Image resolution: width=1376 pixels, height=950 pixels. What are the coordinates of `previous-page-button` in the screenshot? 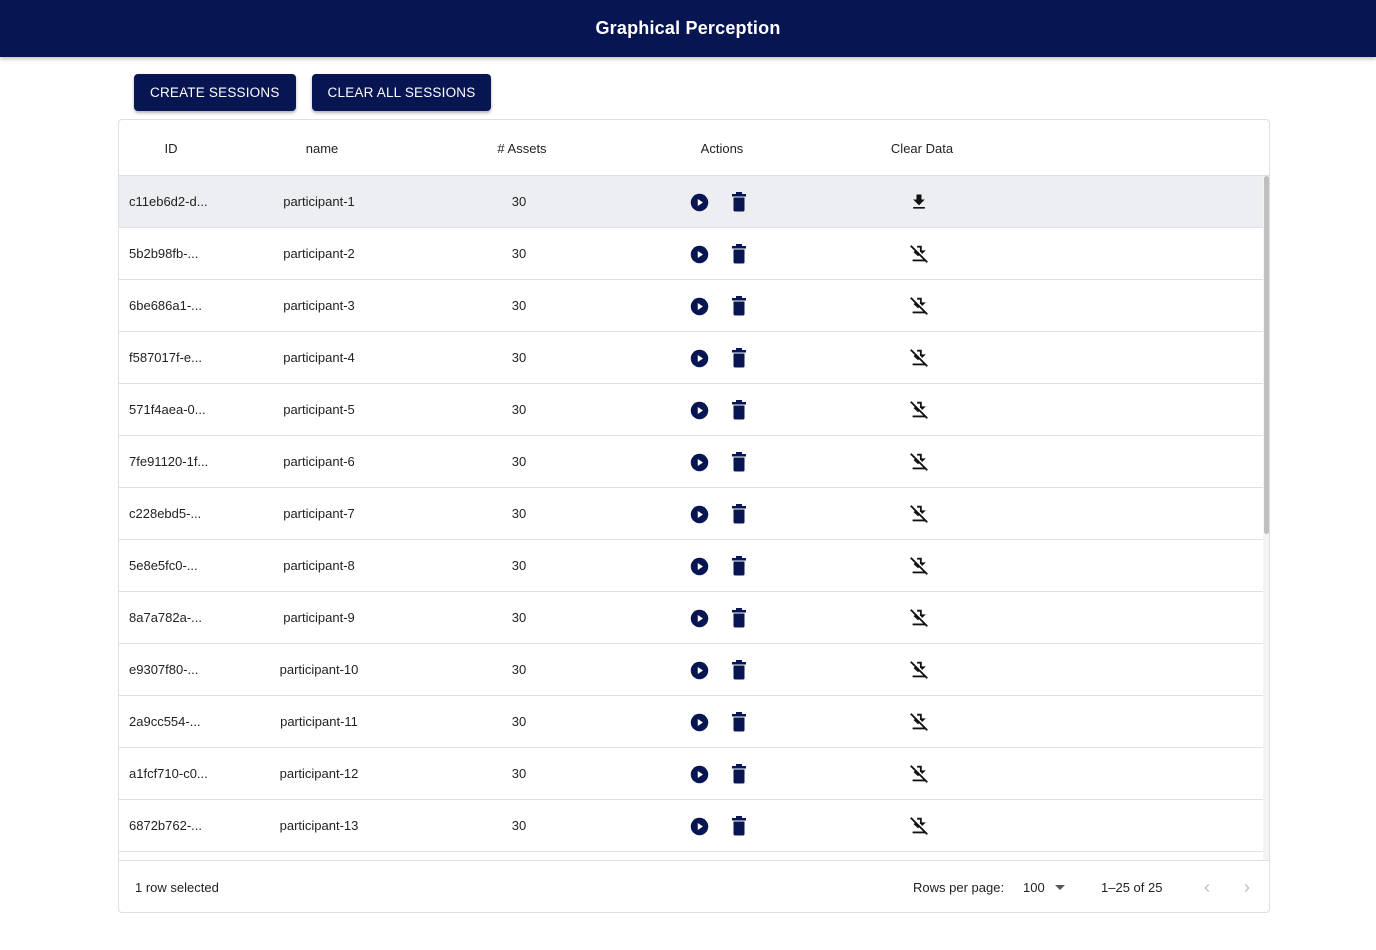 It's located at (1207, 886).